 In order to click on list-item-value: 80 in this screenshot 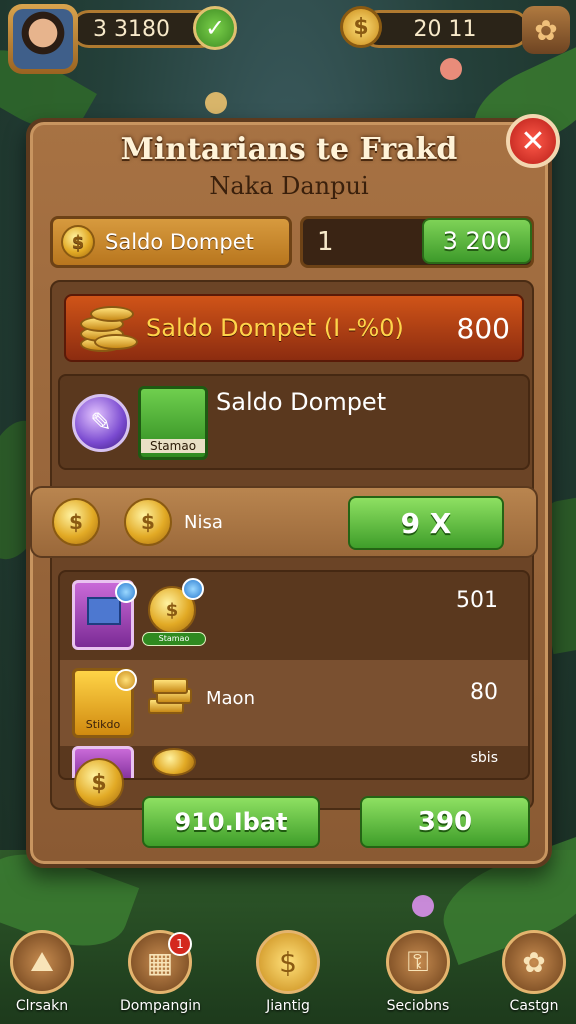, I will do `click(484, 692)`.